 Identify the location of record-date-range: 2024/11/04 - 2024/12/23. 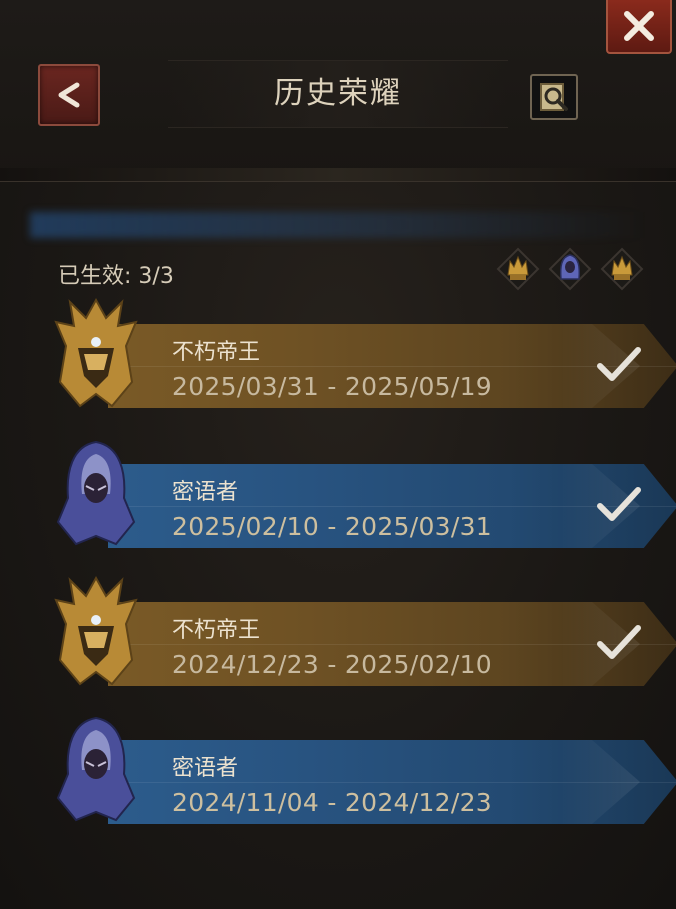
(332, 802).